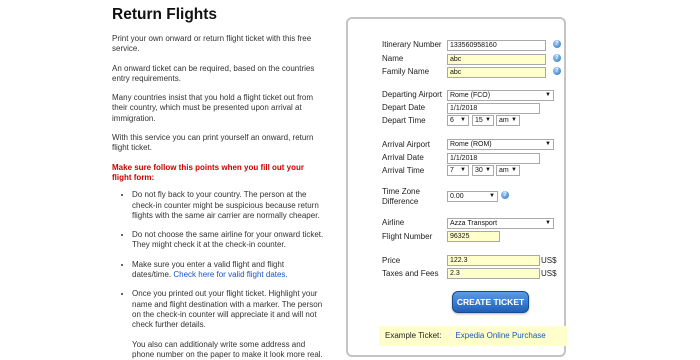 The image size is (700, 360). Describe the element at coordinates (165, 14) in the screenshot. I see `page-title: Return Flights` at that location.